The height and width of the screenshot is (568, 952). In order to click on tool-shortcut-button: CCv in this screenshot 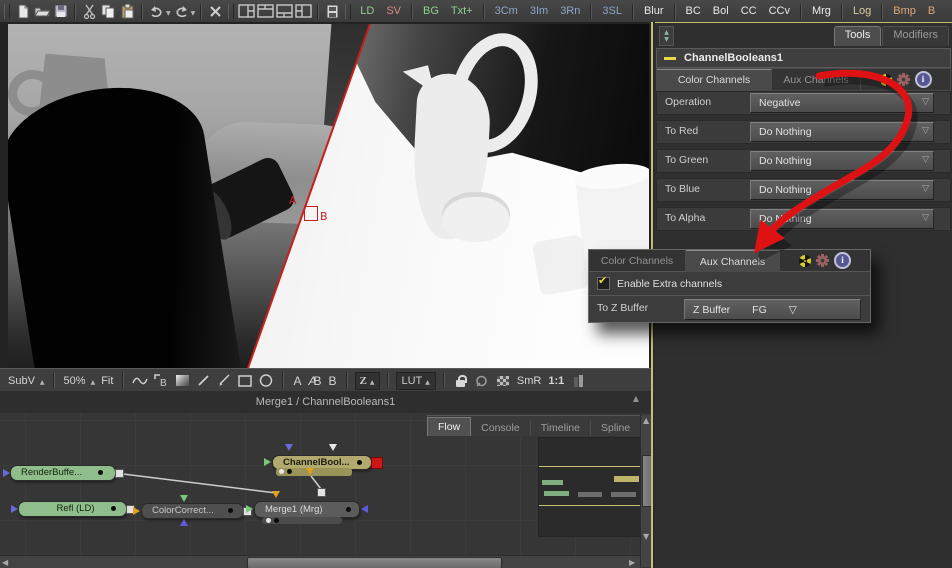, I will do `click(779, 11)`.